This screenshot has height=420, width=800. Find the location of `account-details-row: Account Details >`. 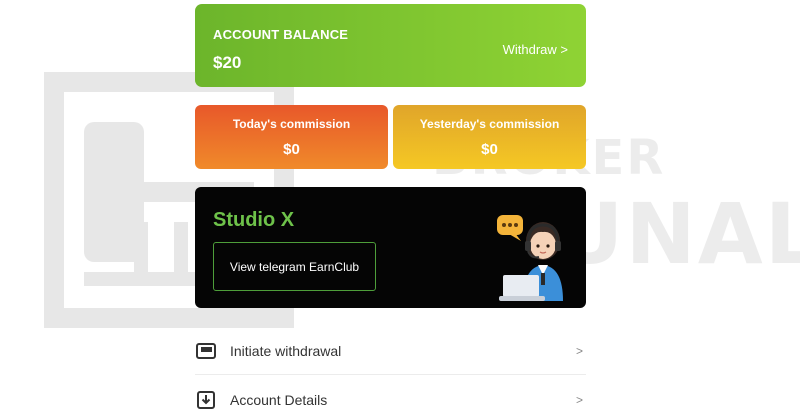

account-details-row: Account Details > is located at coordinates (390, 398).